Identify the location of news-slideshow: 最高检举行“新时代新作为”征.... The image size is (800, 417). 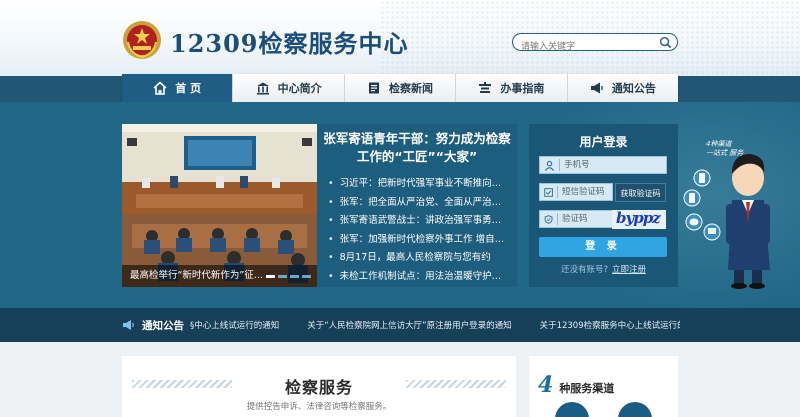
(219, 205).